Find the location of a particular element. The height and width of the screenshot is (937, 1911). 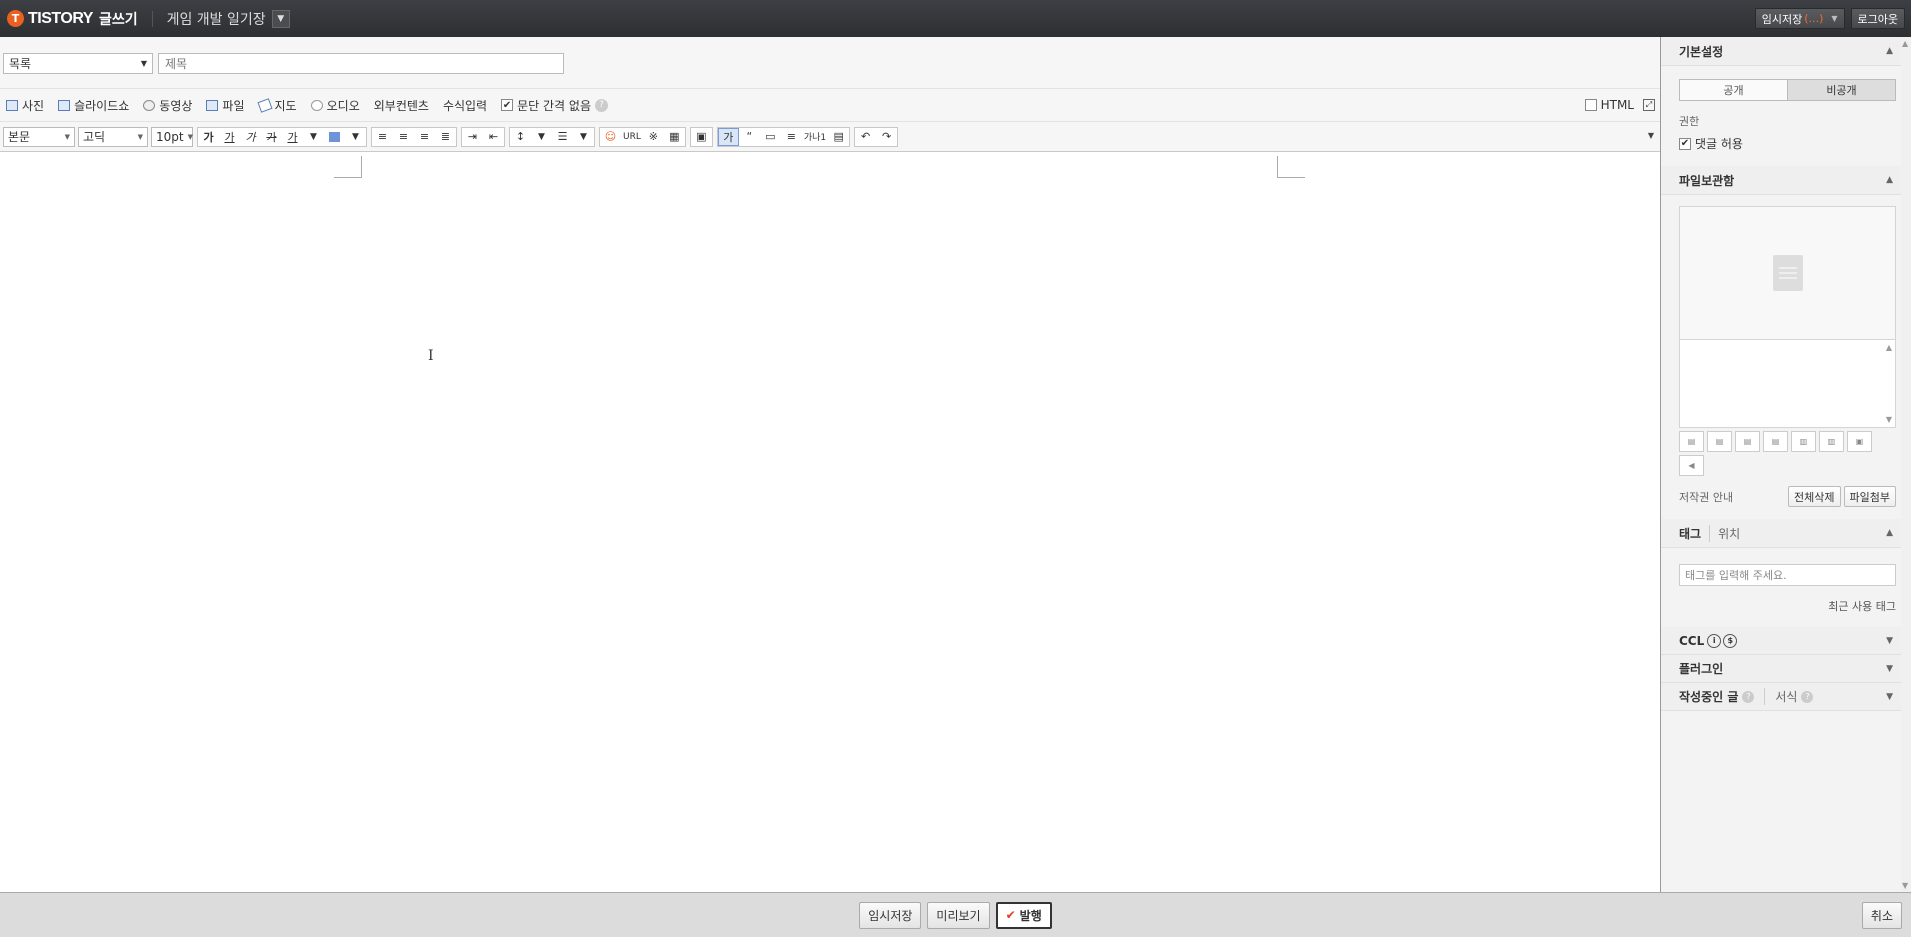

html-mode-toggle: HTML is located at coordinates (1609, 105).